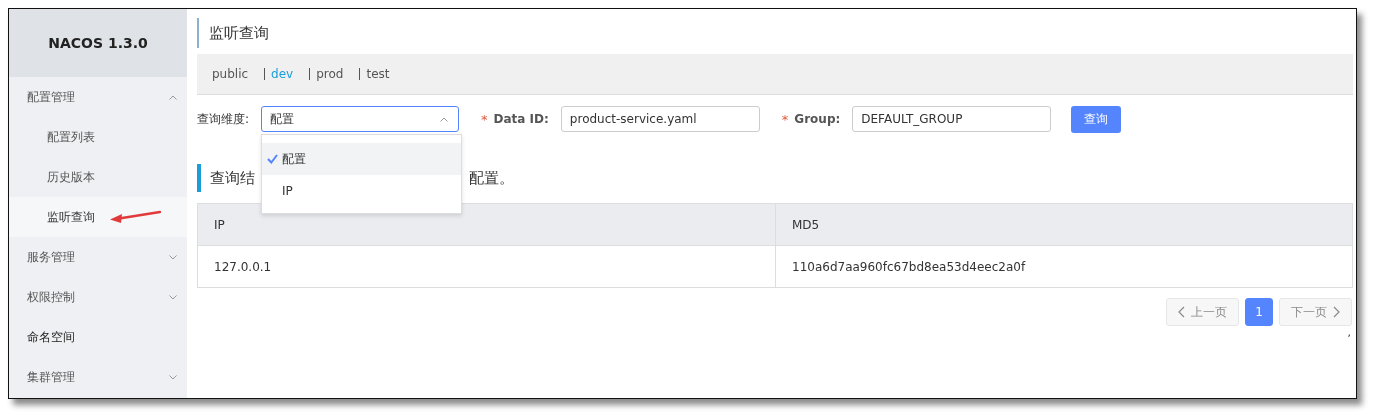 The image size is (1374, 416). What do you see at coordinates (362, 191) in the screenshot?
I see `dropdown-option: IP` at bounding box center [362, 191].